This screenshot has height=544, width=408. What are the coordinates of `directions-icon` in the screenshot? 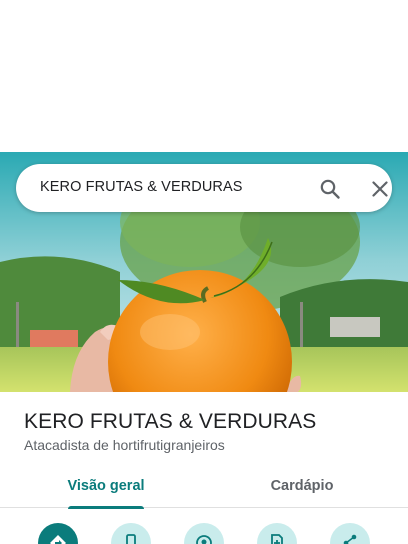 It's located at (58, 539).